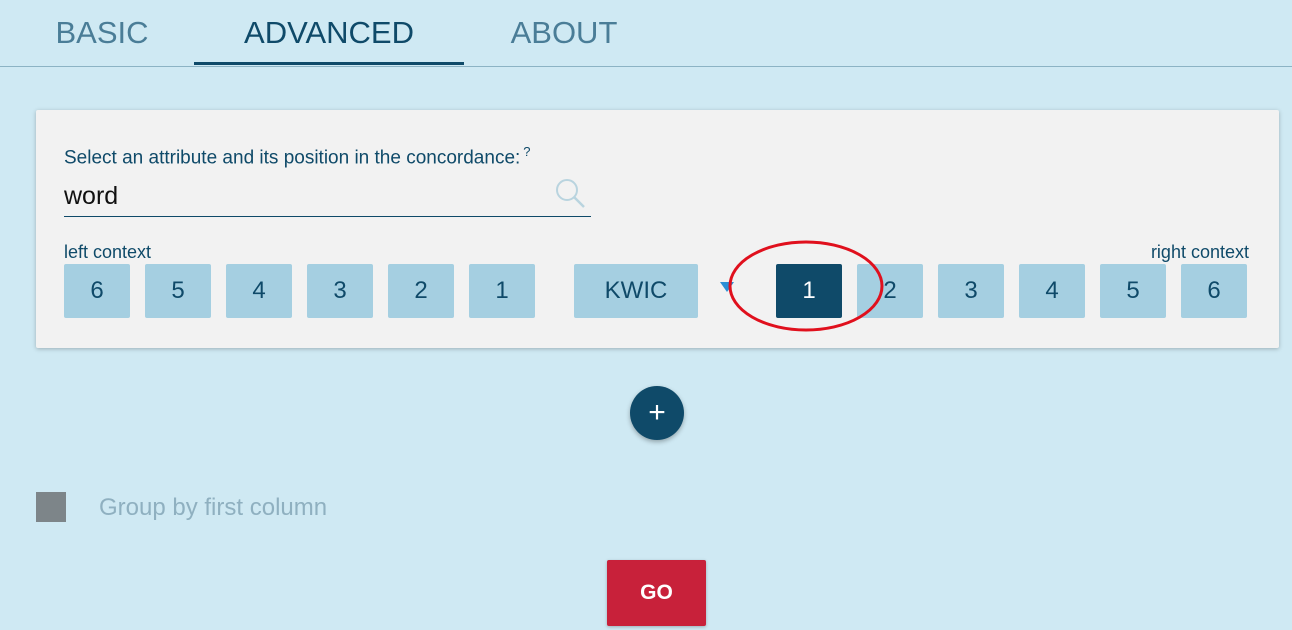 This screenshot has width=1292, height=630. I want to click on tab-about: ABOUT, so click(564, 37).